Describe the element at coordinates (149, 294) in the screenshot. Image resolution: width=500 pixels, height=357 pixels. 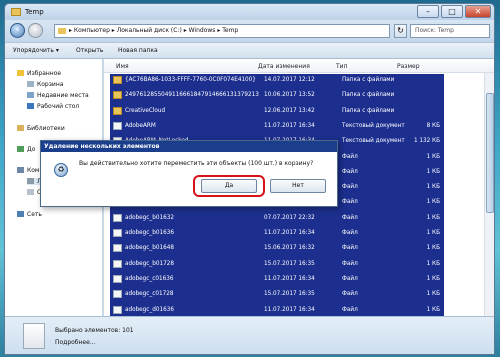
I see `file-name: adobegc_c01728` at that location.